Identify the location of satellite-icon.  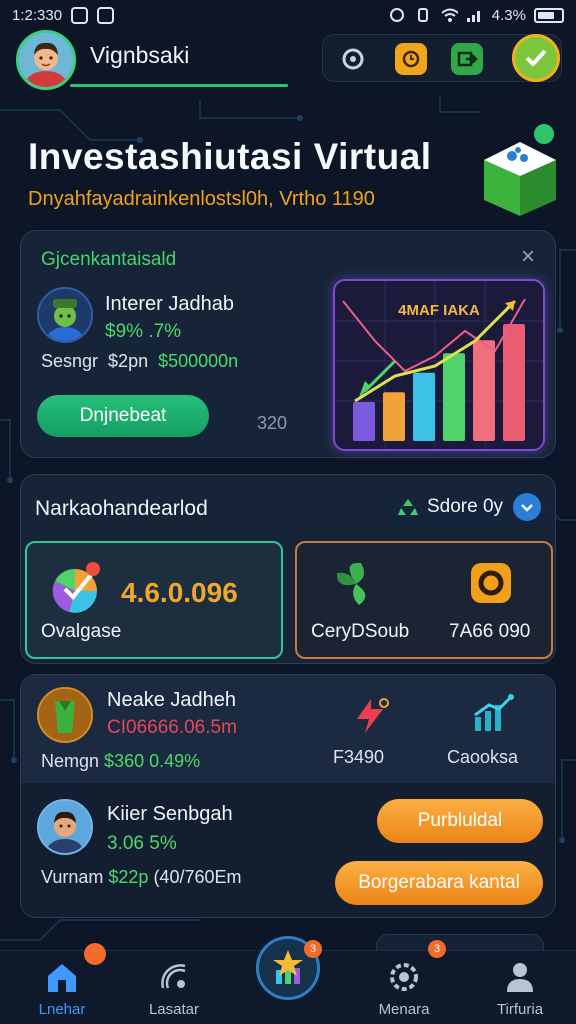
(174, 977).